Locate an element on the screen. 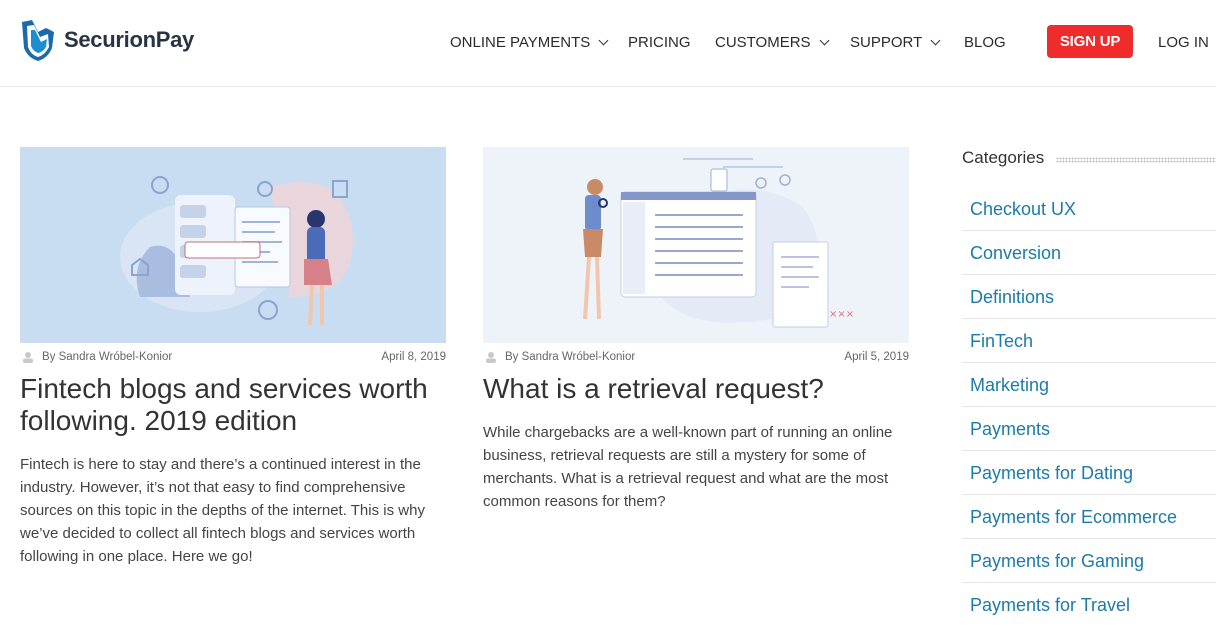 This screenshot has width=1216, height=627. category-link: Checkout UX is located at coordinates (1023, 209).